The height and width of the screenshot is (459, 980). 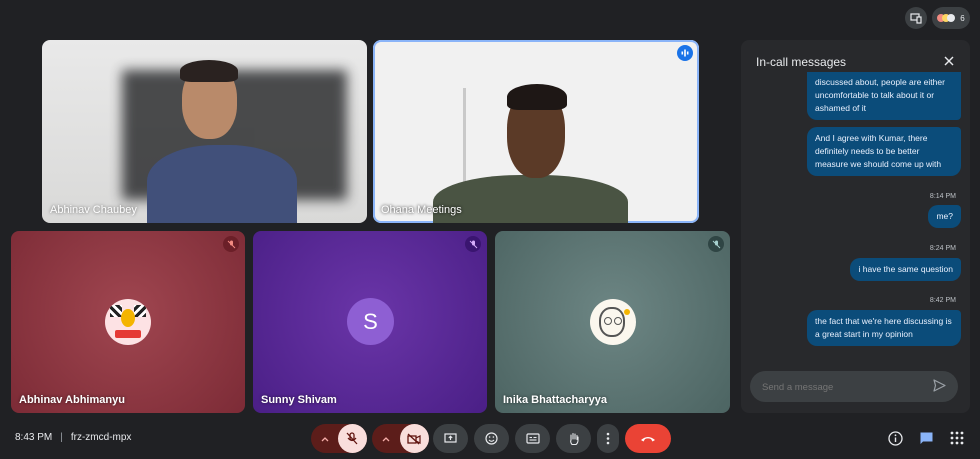 I want to click on video-options-button, so click(x=386, y=439).